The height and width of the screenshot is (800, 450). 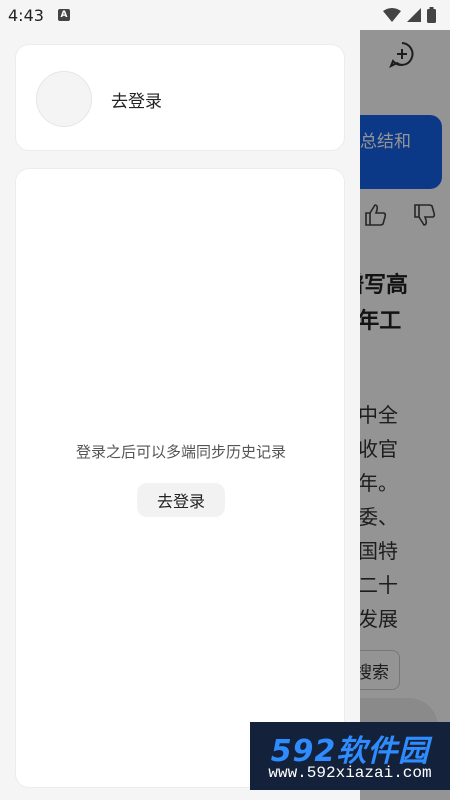 I want to click on status-icons, so click(x=409, y=15).